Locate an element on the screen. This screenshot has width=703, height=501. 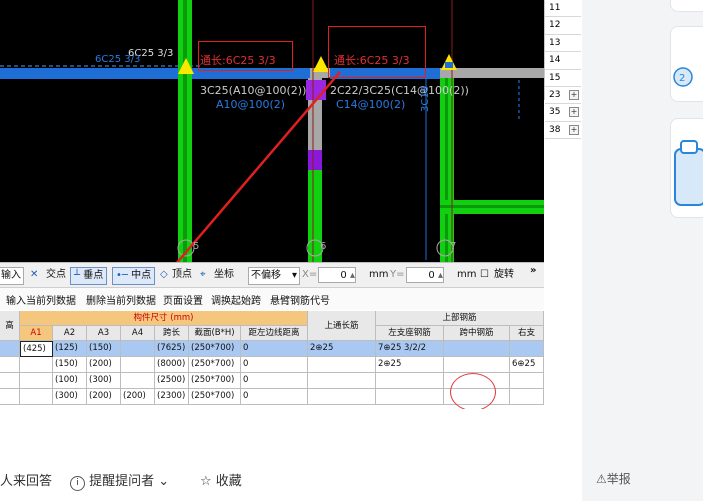
coordinate-icon: ⌖ is located at coordinates (203, 275).